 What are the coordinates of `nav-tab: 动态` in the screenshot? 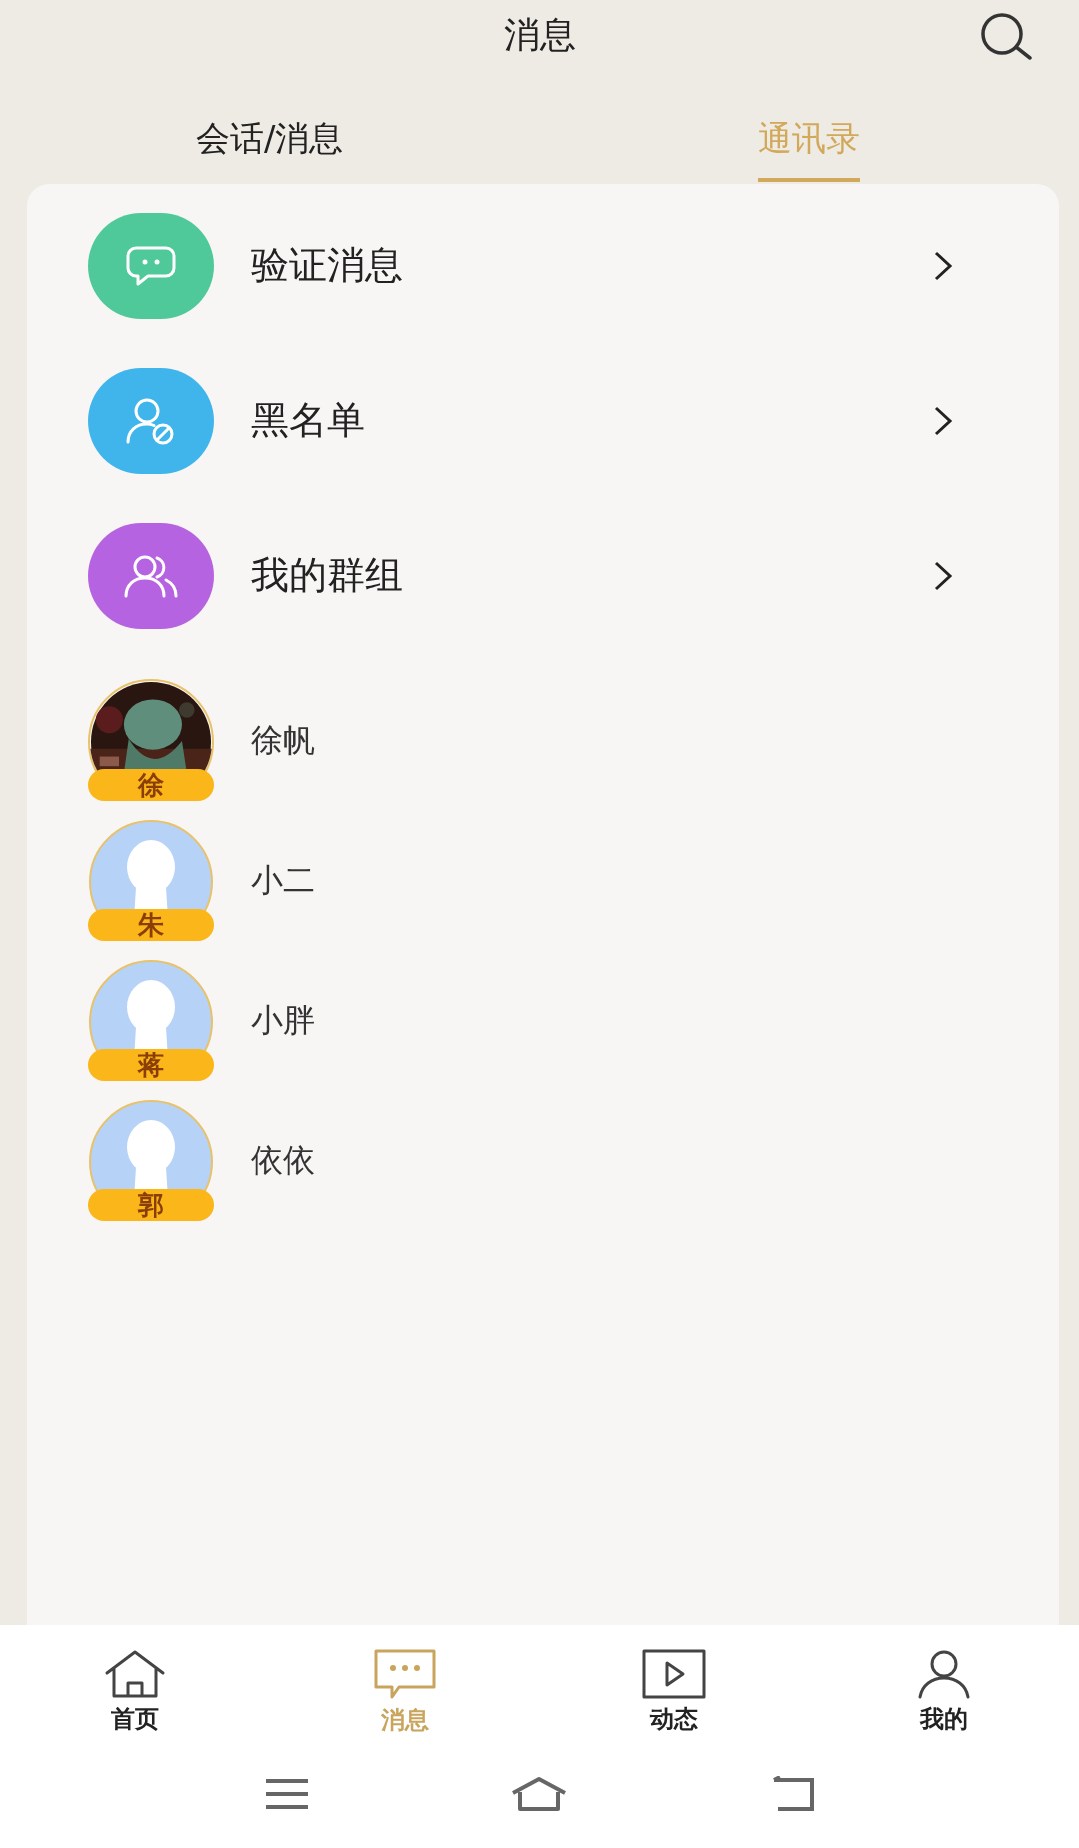 It's located at (674, 1692).